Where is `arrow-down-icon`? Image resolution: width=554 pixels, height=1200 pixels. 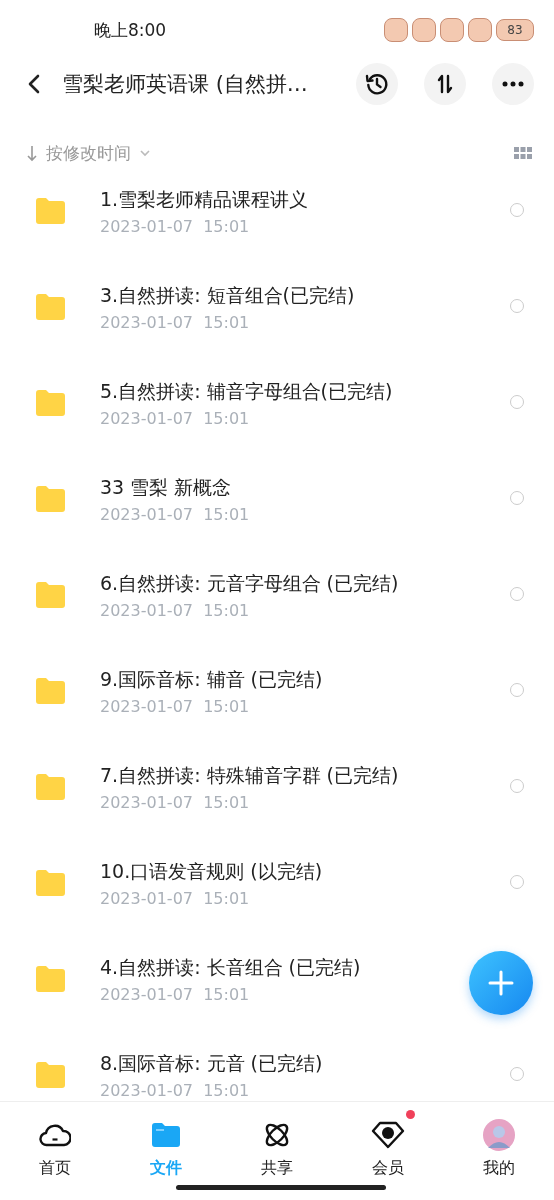 arrow-down-icon is located at coordinates (32, 153).